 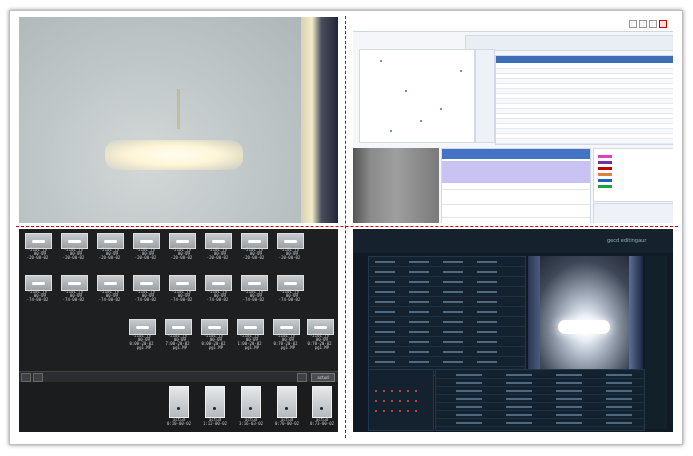 What do you see at coordinates (322, 408) in the screenshot?
I see `selected-thumbnail: actud 0:73-00-02` at bounding box center [322, 408].